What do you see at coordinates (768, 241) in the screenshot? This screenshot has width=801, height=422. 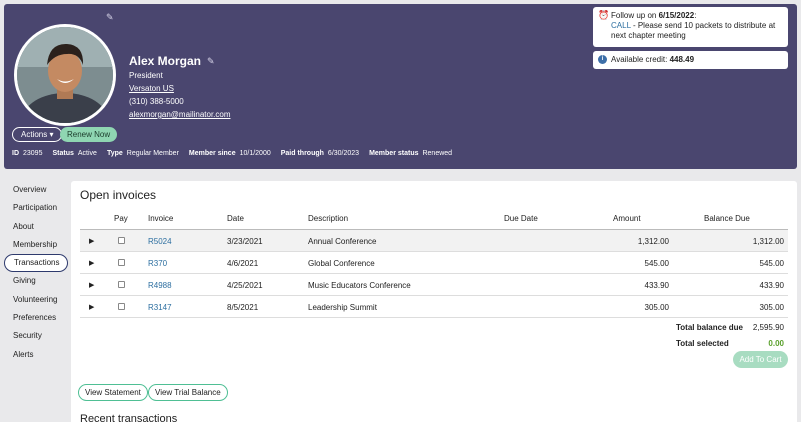 I see `invoice-balance: 1,312.00` at bounding box center [768, 241].